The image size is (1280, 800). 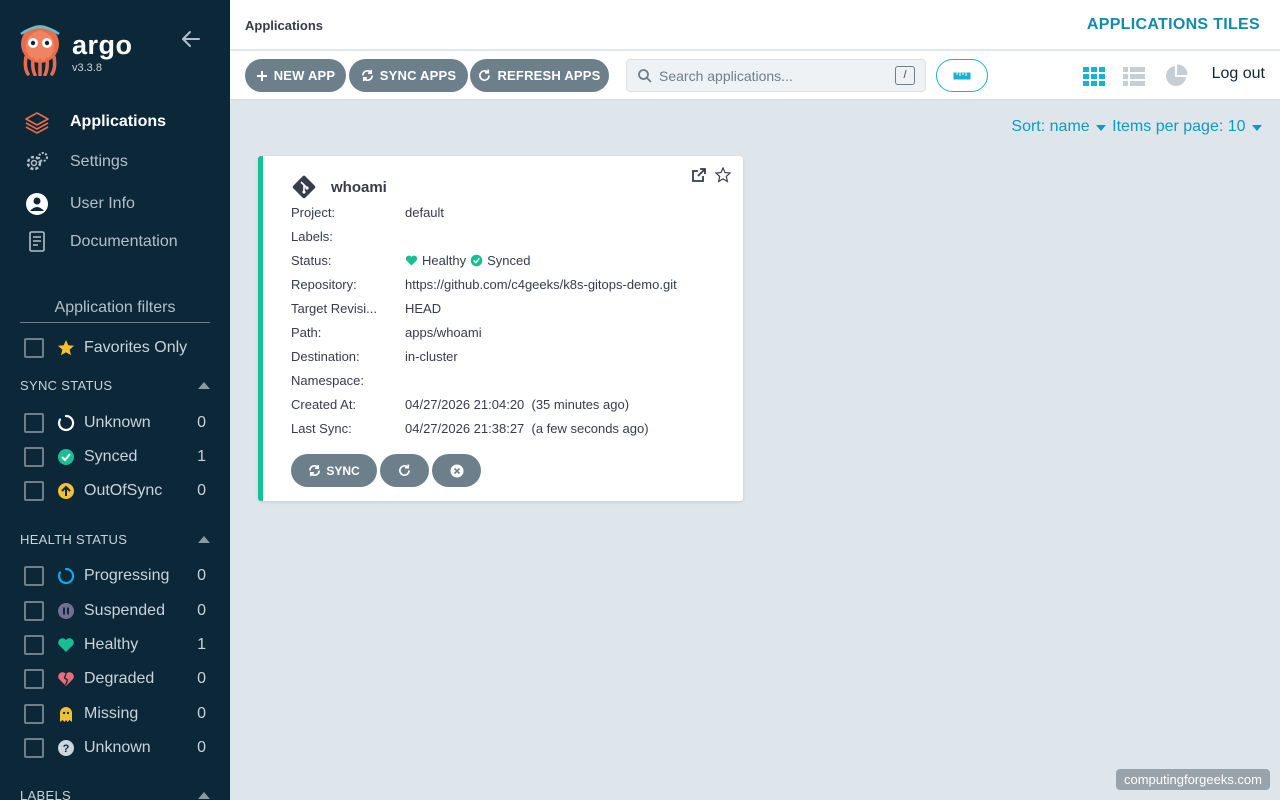 I want to click on field-value: 04/27/2026 21:38:27 (a few seconds ago), so click(x=527, y=428).